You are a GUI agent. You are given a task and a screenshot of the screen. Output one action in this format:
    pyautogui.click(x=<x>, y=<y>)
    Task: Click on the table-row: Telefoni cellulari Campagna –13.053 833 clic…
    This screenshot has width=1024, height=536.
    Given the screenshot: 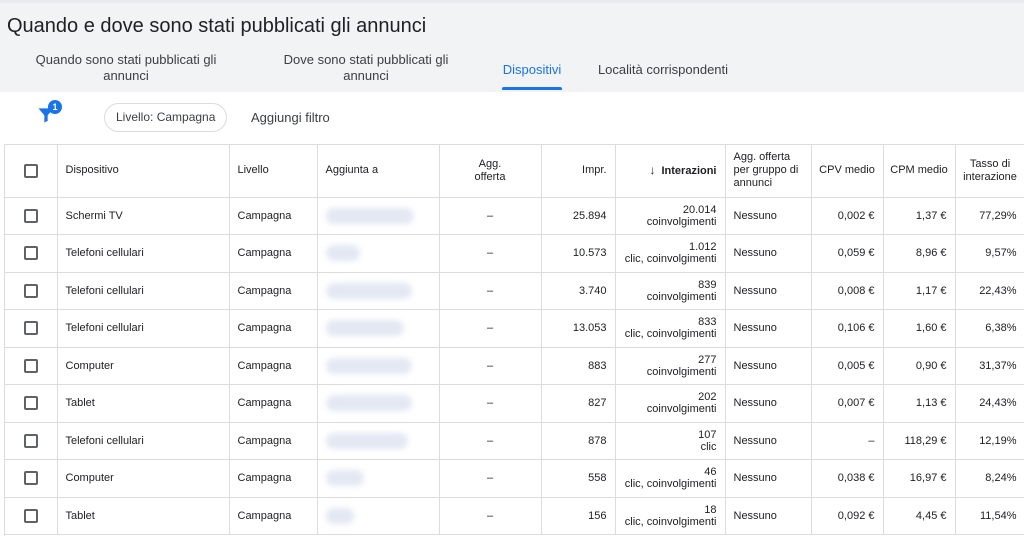 What is the action you would take?
    pyautogui.click(x=514, y=328)
    